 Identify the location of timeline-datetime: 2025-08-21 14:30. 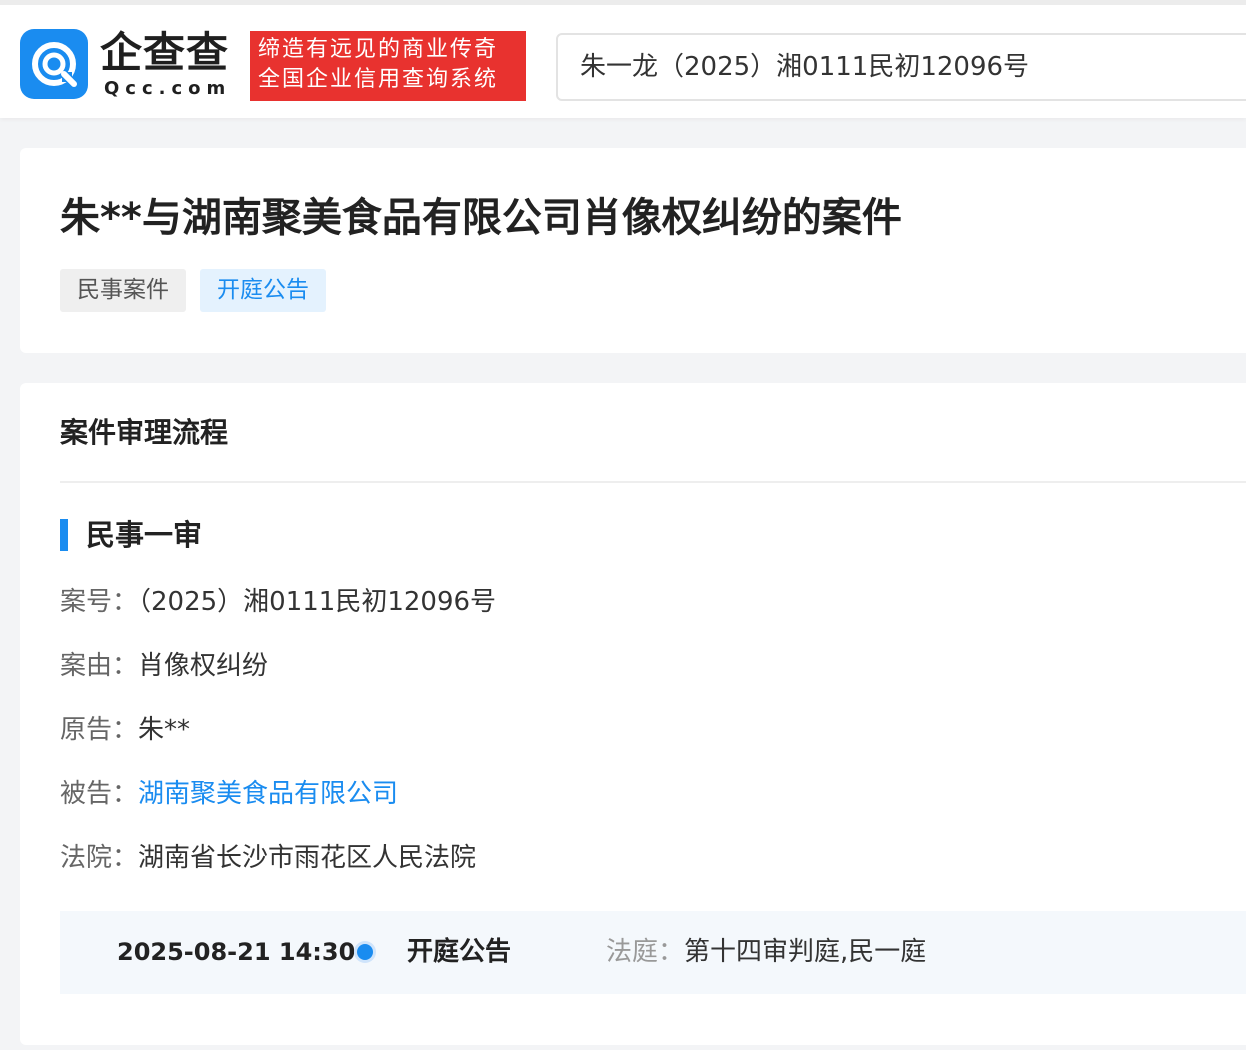
(236, 952).